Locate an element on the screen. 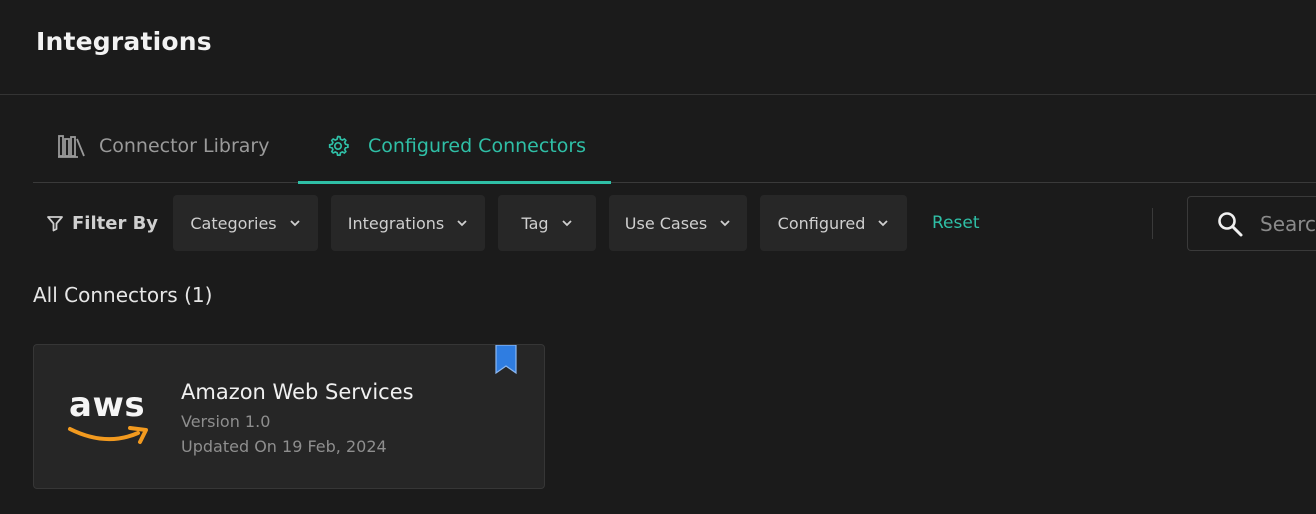 The height and width of the screenshot is (514, 1316). categories-dropdown: Categories is located at coordinates (245, 223).